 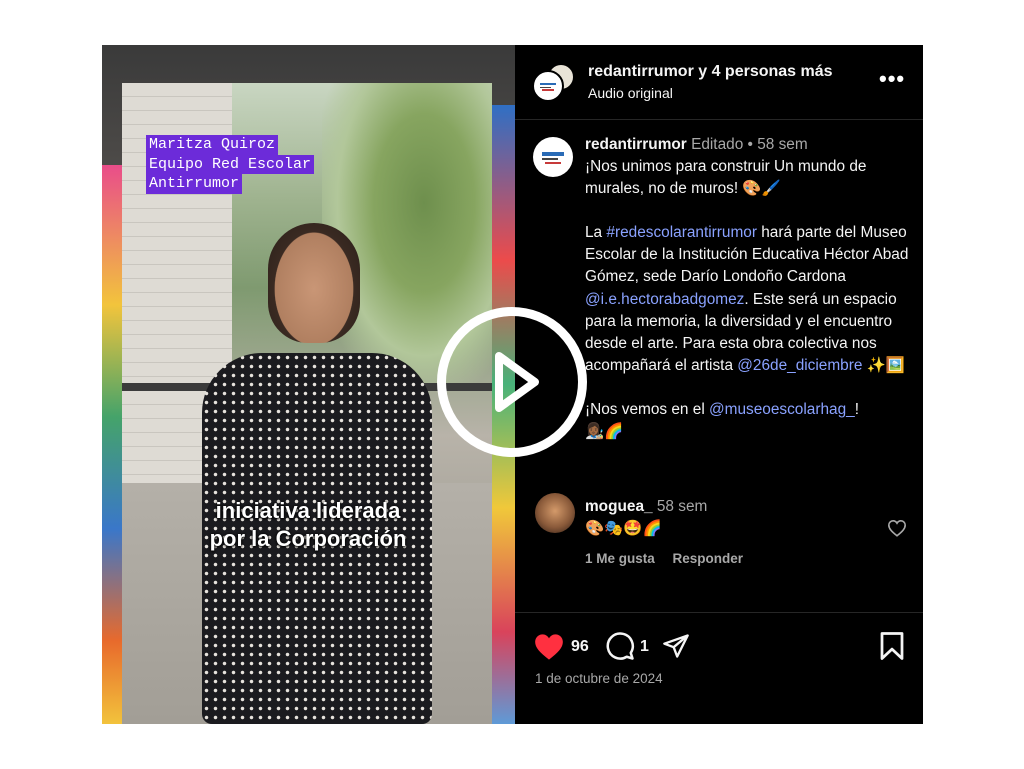 What do you see at coordinates (623, 528) in the screenshot?
I see `comment-text: 🎨🎭🤩🌈` at bounding box center [623, 528].